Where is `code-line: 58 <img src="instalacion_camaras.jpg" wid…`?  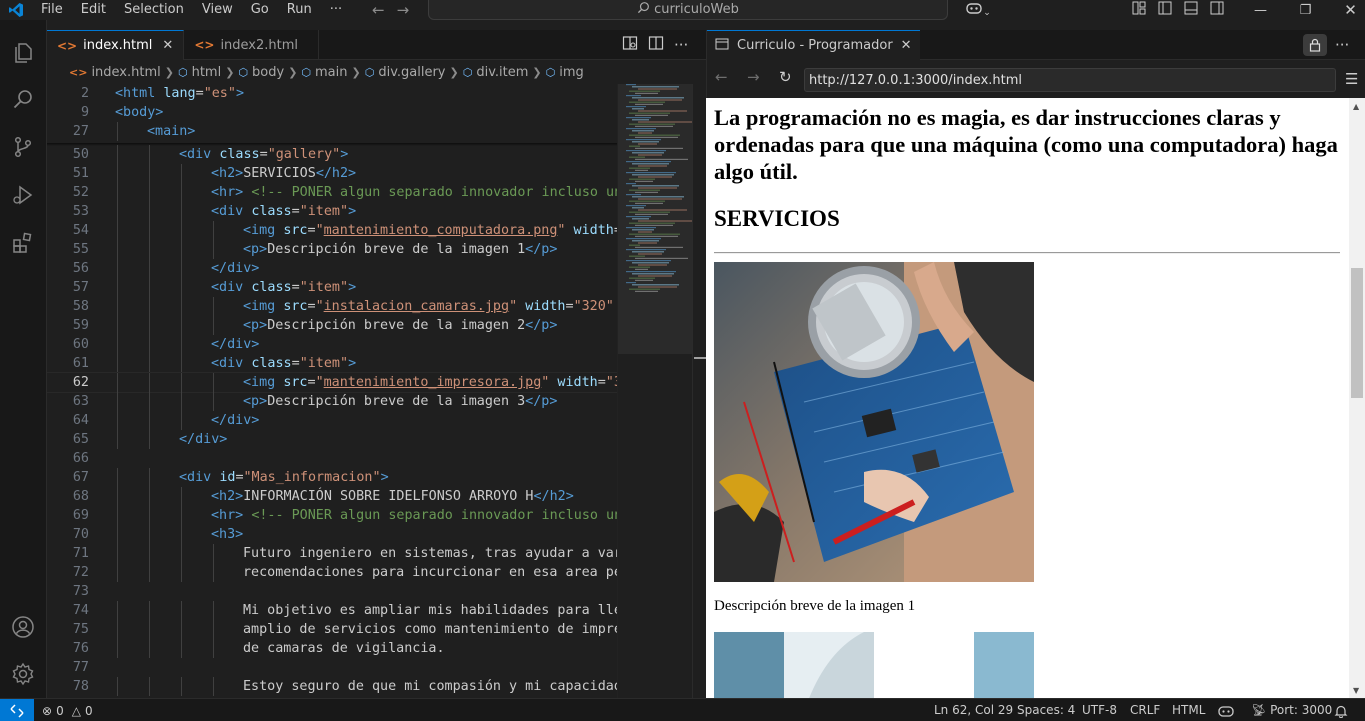
code-line: 58 <img src="instalacion_camaras.jpg" wid… is located at coordinates (332, 306).